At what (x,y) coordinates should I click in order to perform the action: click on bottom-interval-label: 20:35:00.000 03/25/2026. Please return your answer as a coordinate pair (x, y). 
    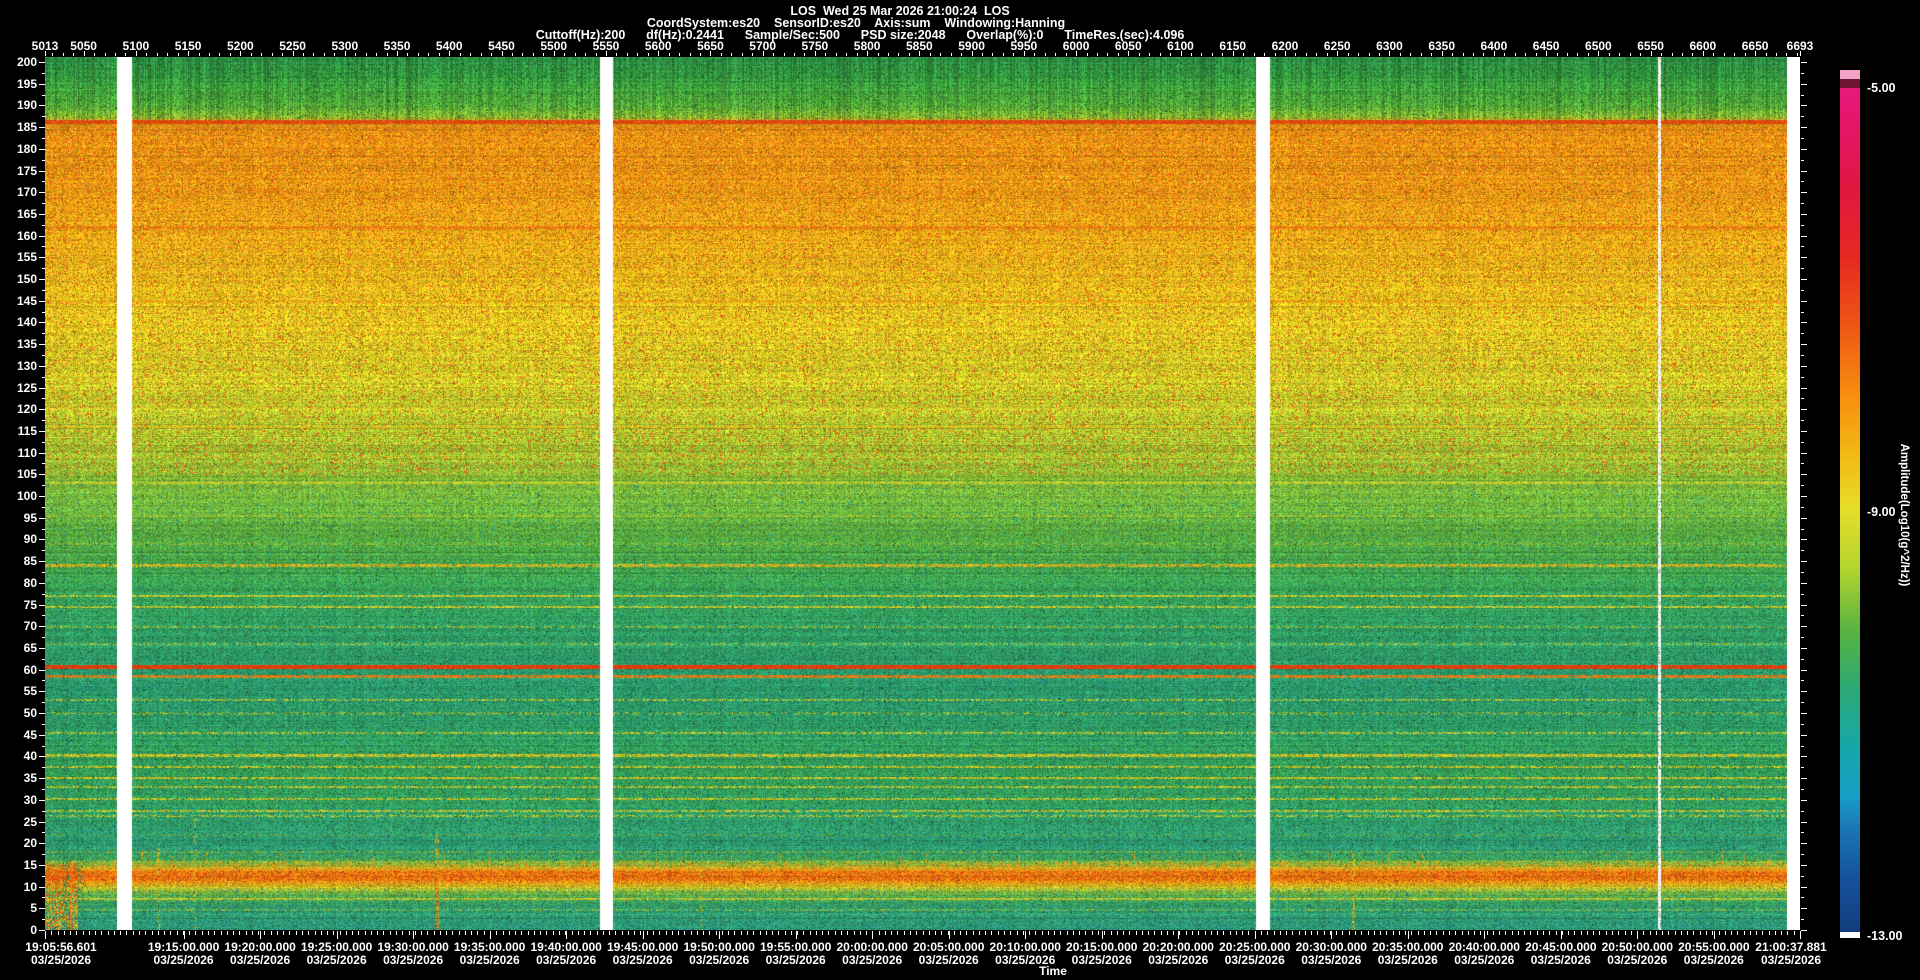
    Looking at the image, I should click on (1407, 954).